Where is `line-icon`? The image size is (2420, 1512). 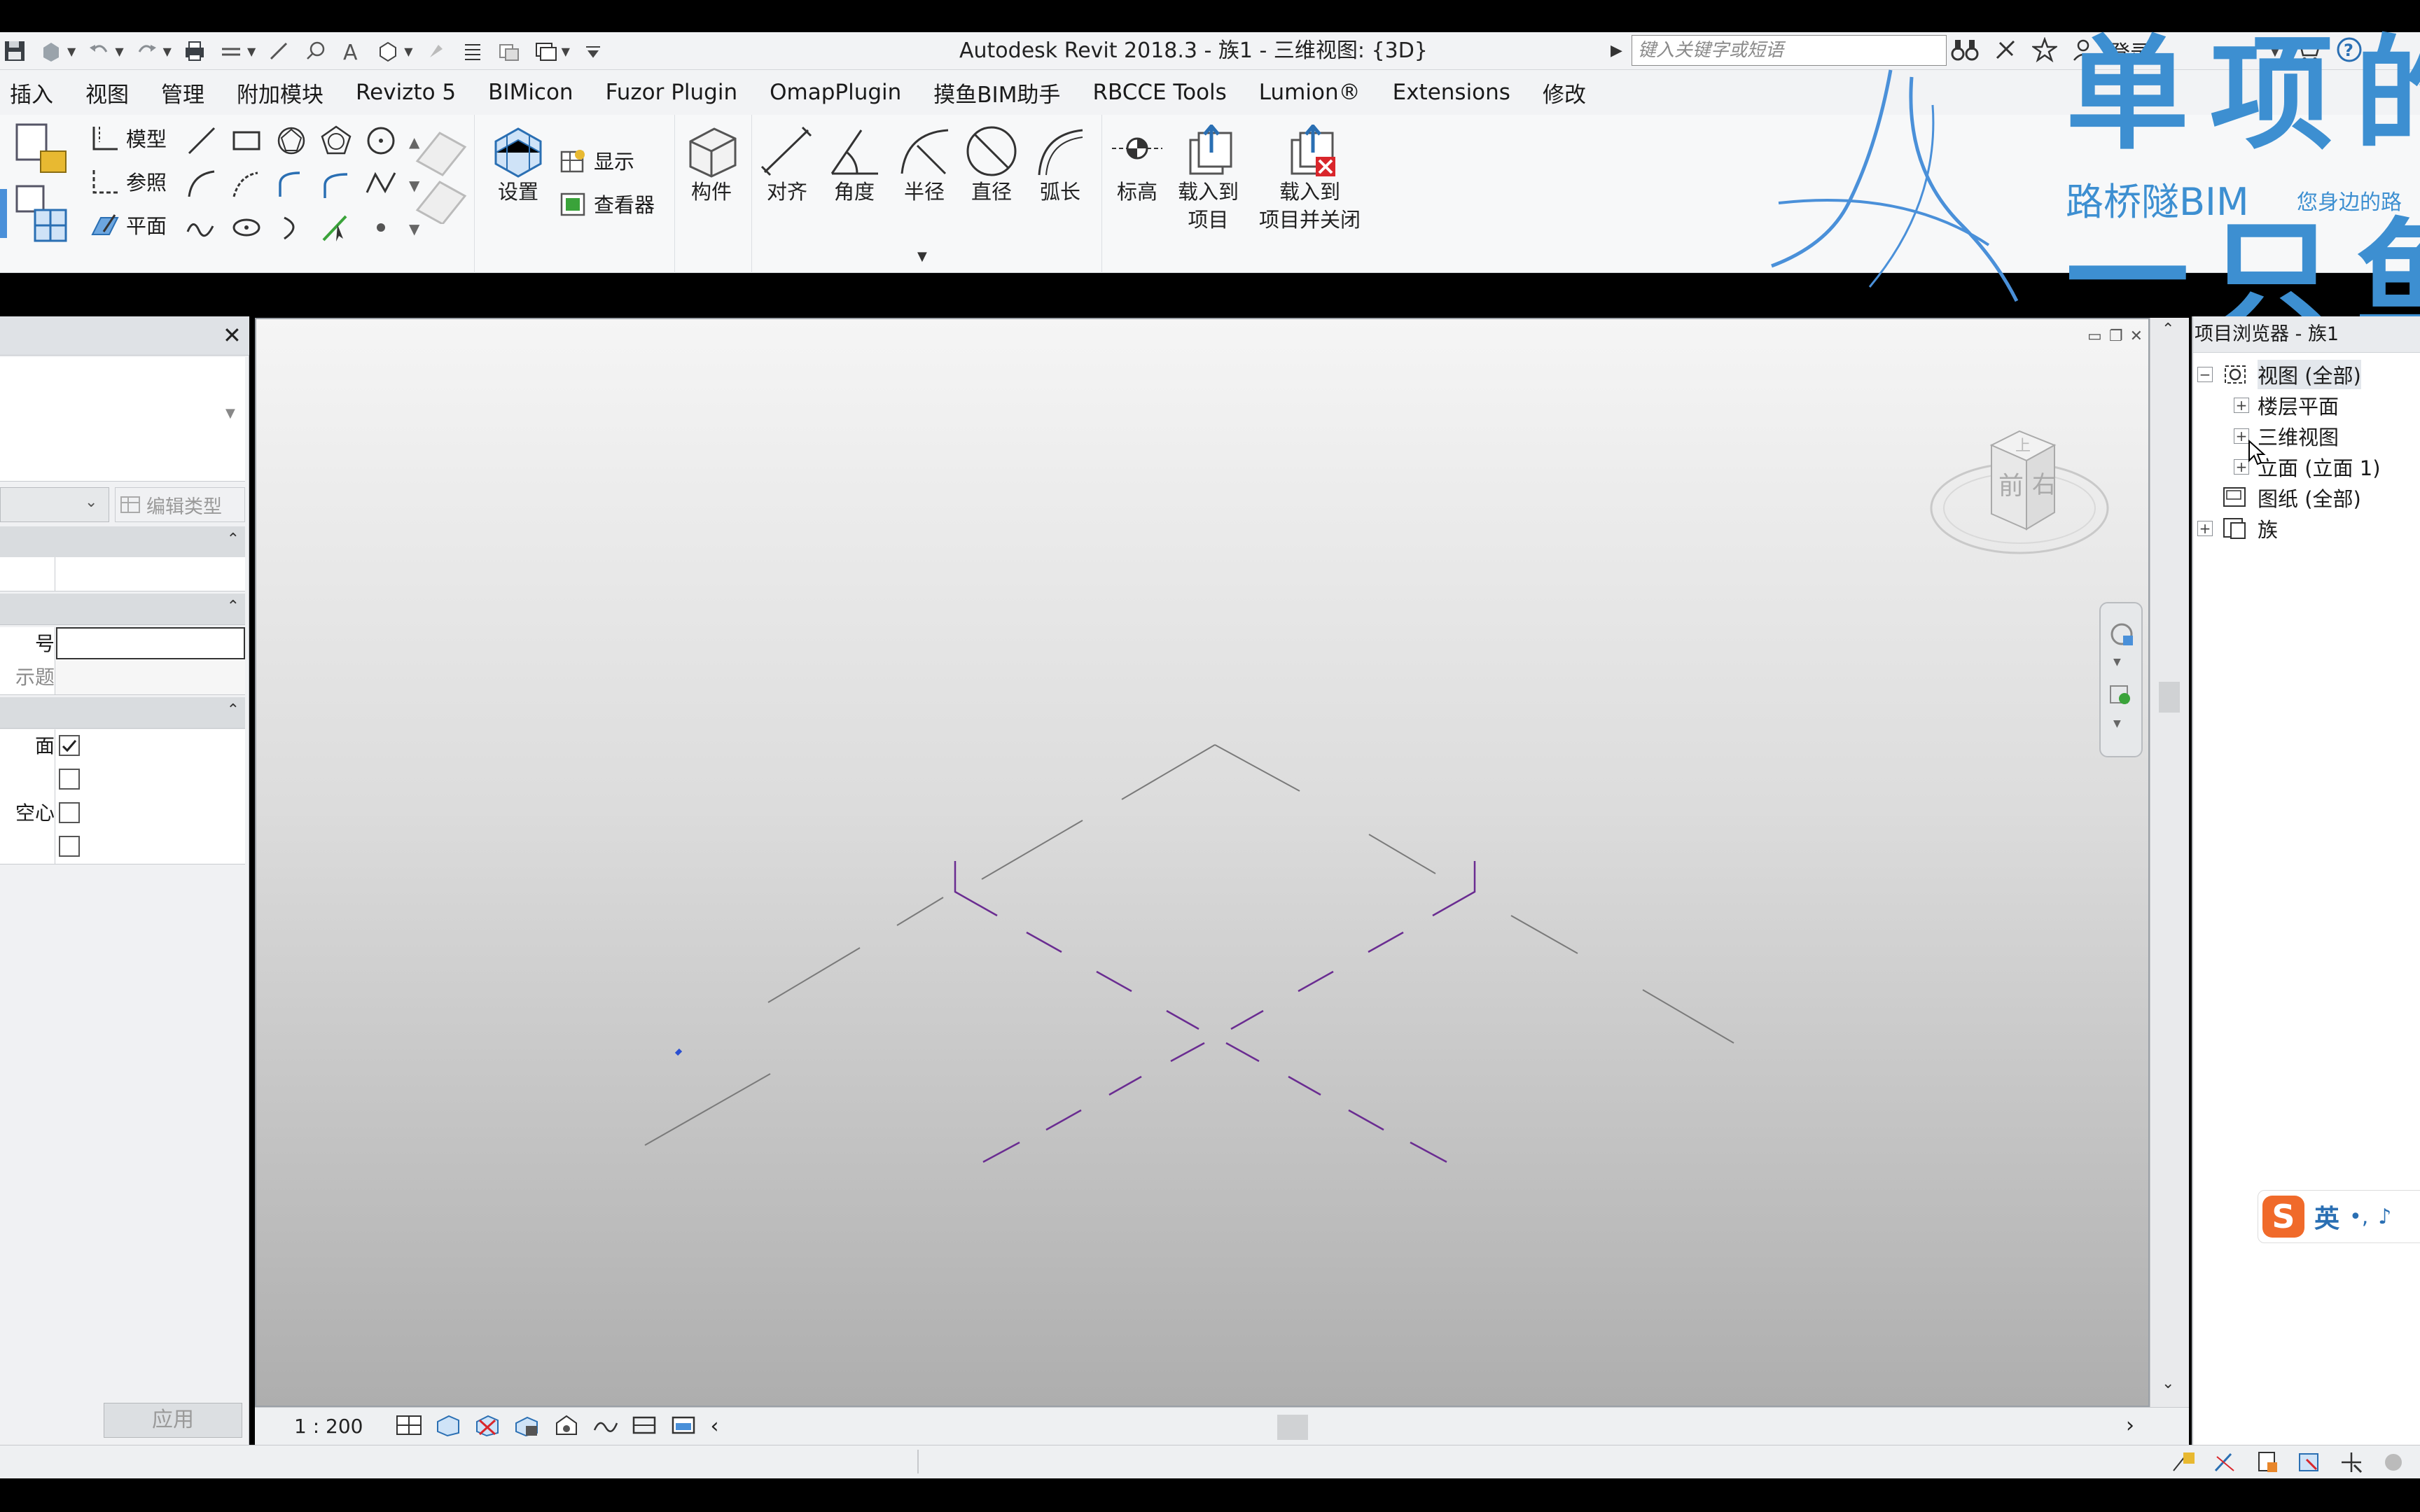 line-icon is located at coordinates (201, 142).